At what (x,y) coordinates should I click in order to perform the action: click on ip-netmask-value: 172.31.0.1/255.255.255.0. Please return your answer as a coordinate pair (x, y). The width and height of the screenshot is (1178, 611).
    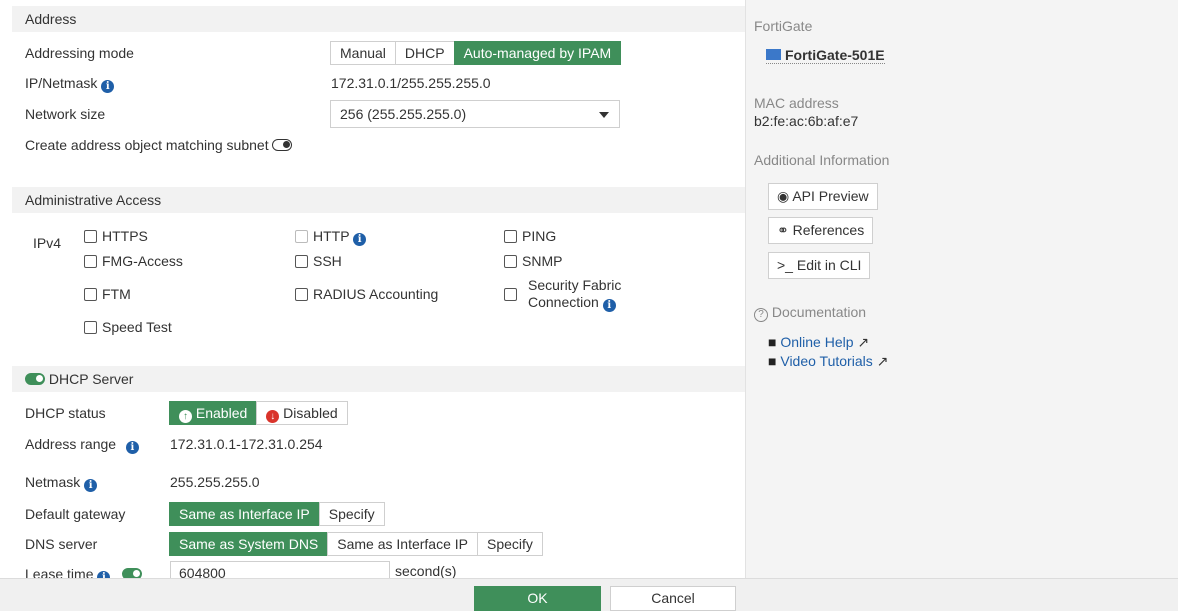
    Looking at the image, I should click on (411, 83).